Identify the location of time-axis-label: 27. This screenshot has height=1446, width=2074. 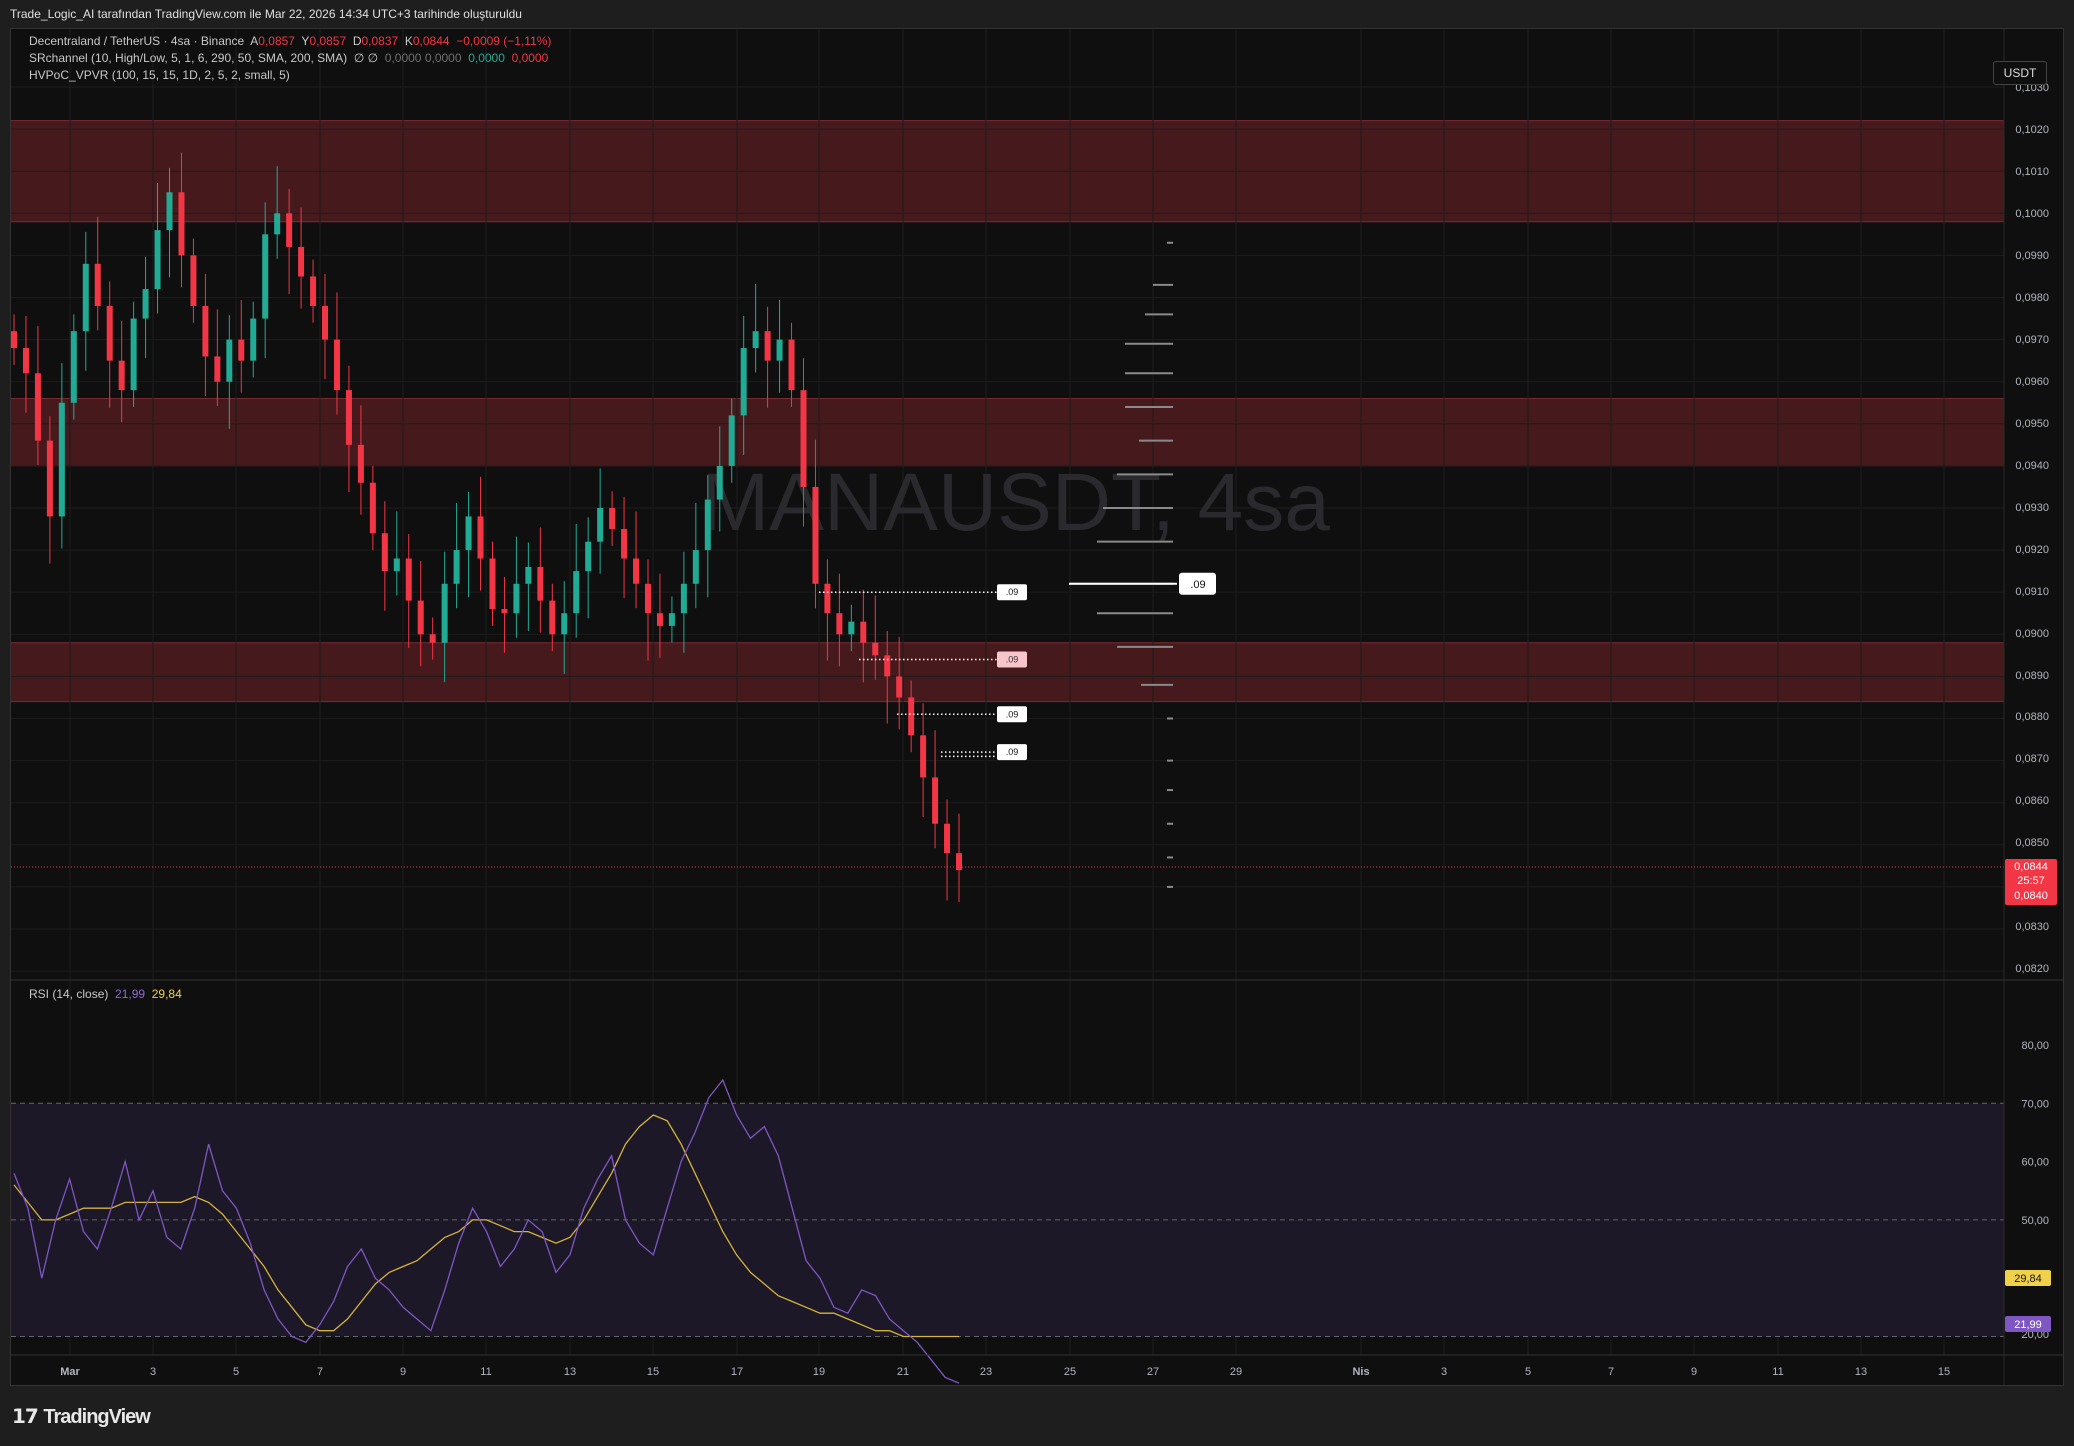
(1153, 1372).